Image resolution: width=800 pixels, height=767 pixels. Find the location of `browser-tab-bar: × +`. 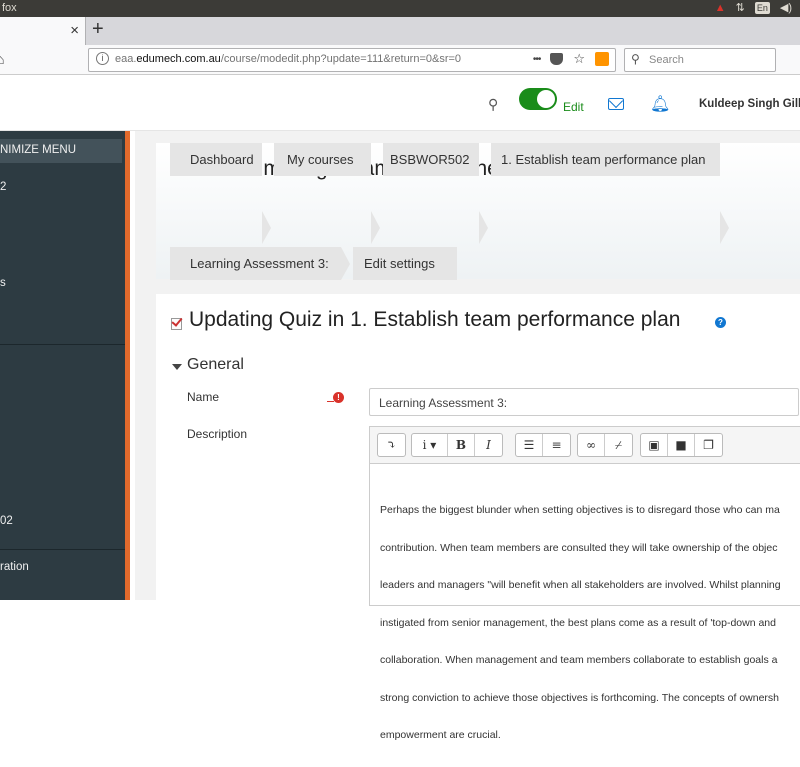

browser-tab-bar: × + is located at coordinates (400, 31).